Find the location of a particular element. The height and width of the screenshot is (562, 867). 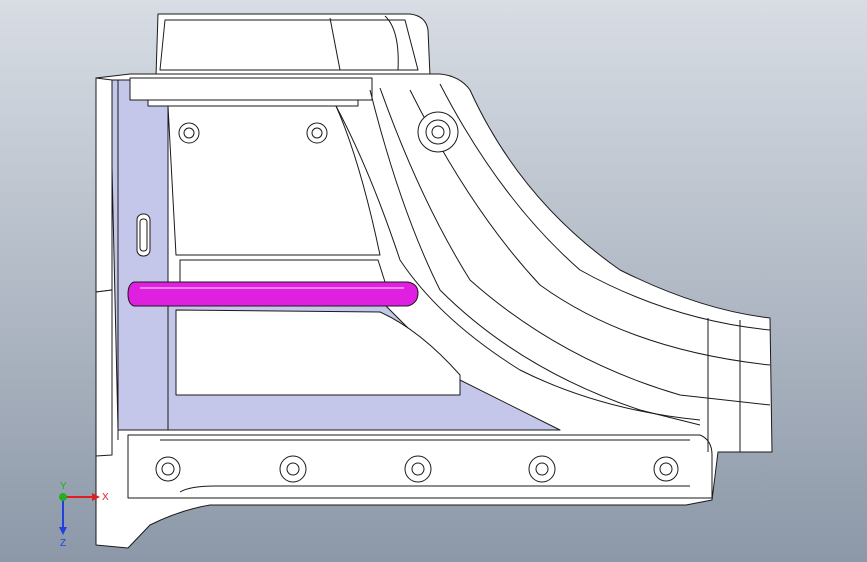

x-axis-label: X is located at coordinates (105, 497).